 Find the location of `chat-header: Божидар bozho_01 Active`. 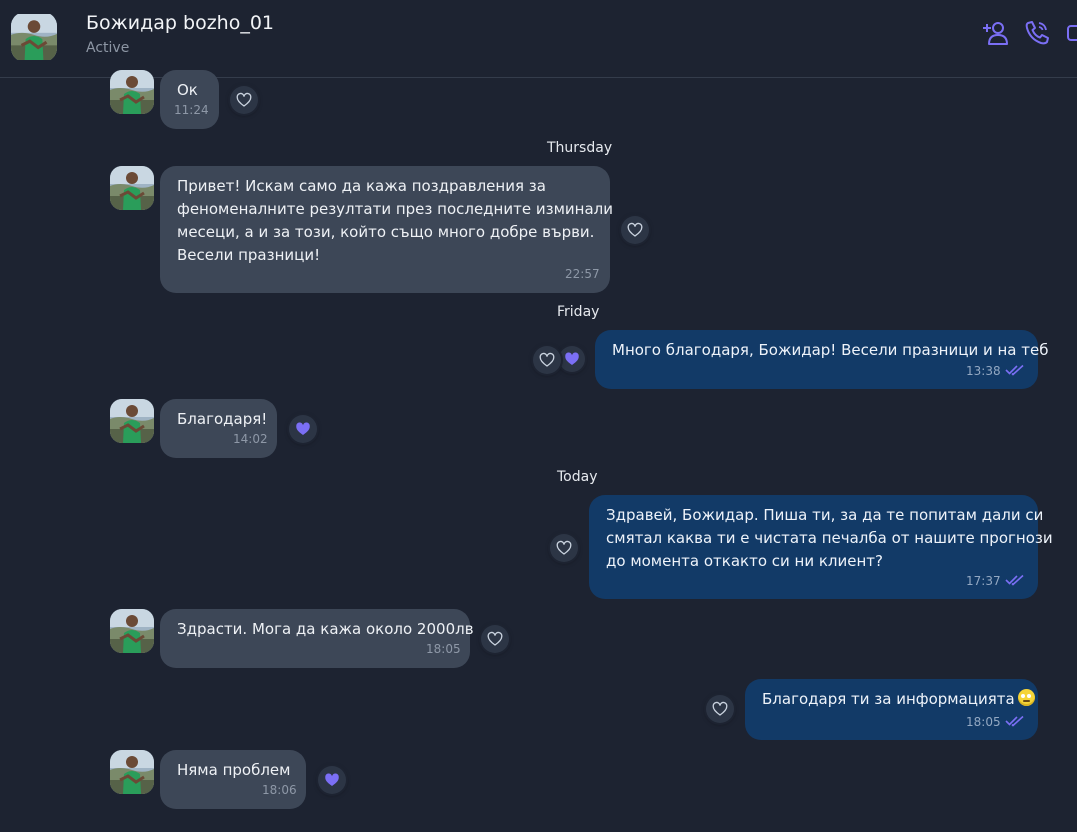

chat-header: Божидар bozho_01 Active is located at coordinates (538, 39).